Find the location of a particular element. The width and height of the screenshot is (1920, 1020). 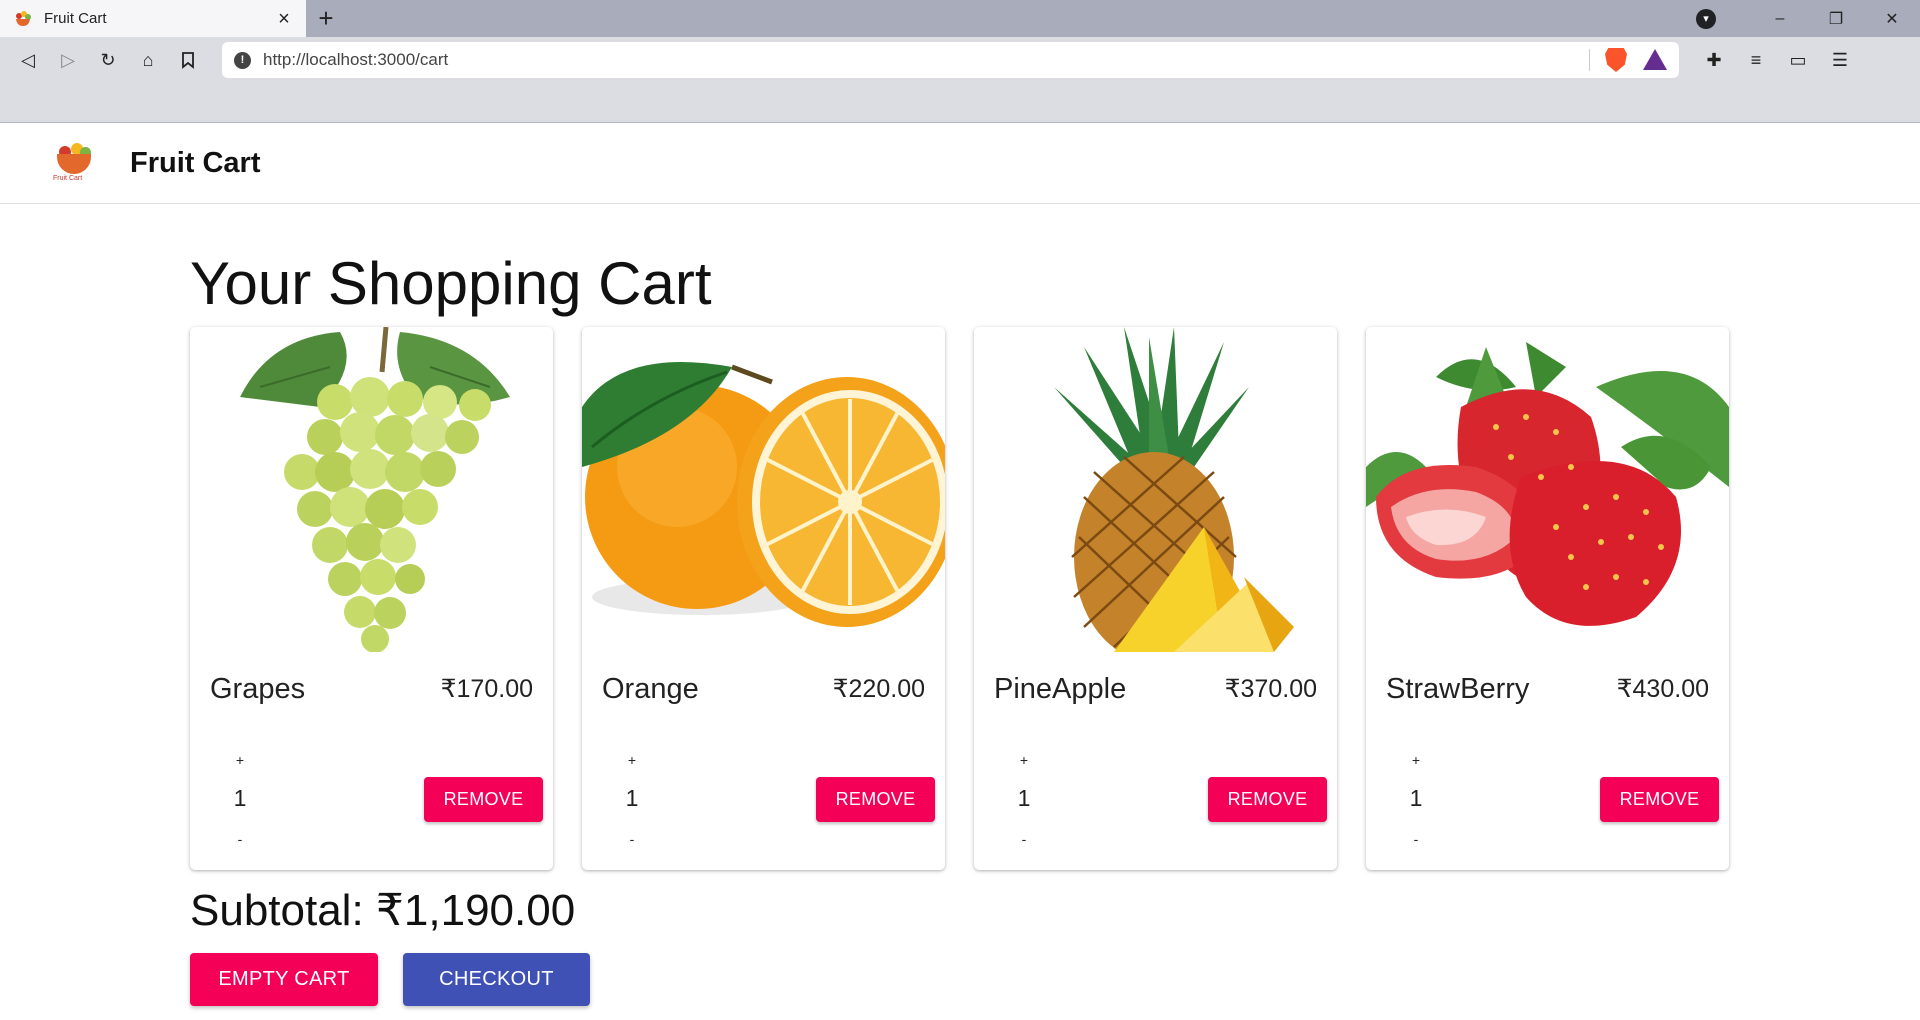

page-title: Your Shopping Cart is located at coordinates (451, 283).